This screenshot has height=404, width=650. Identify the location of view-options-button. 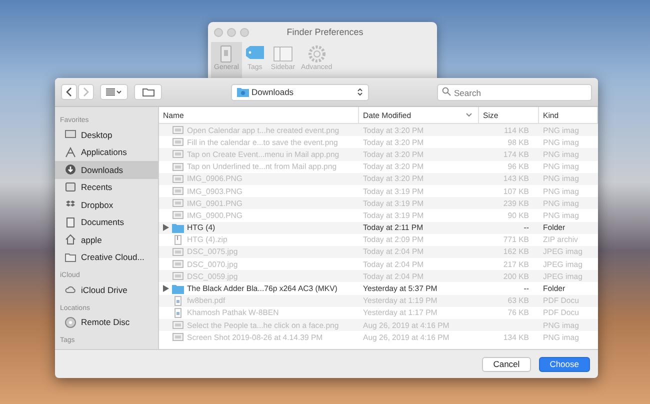
(114, 92).